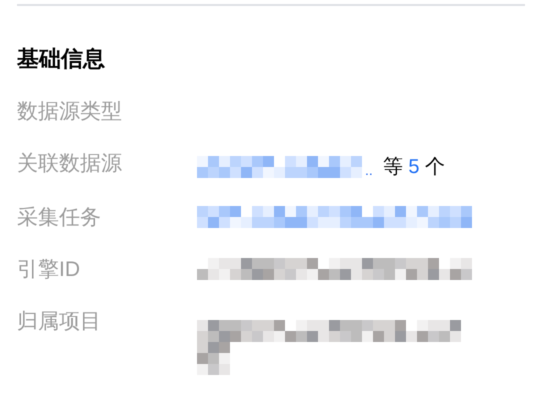  I want to click on field-label: 关联数据源, so click(70, 164).